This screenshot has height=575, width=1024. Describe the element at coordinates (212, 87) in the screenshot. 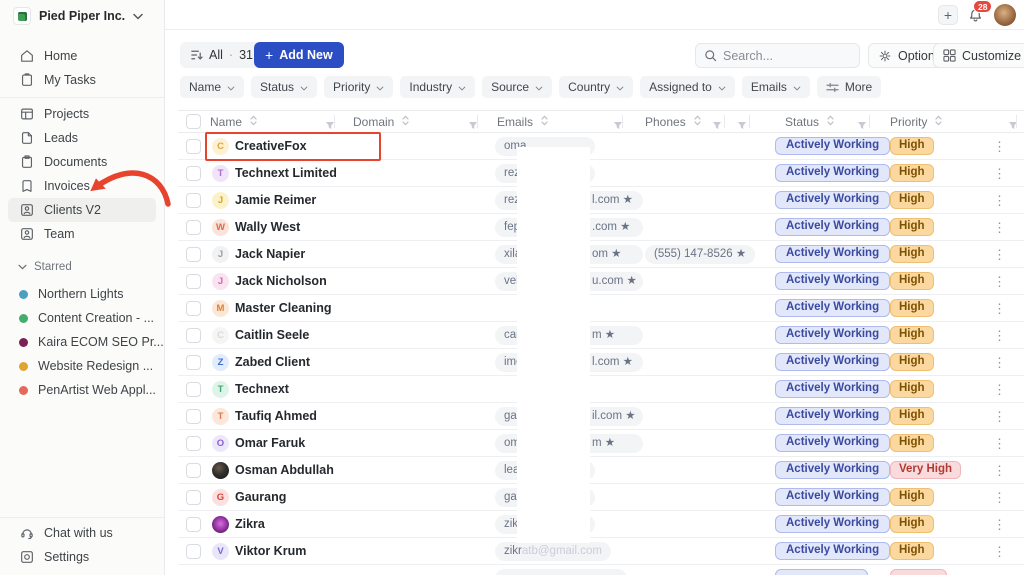

I see `filter-chip-name: Name` at that location.